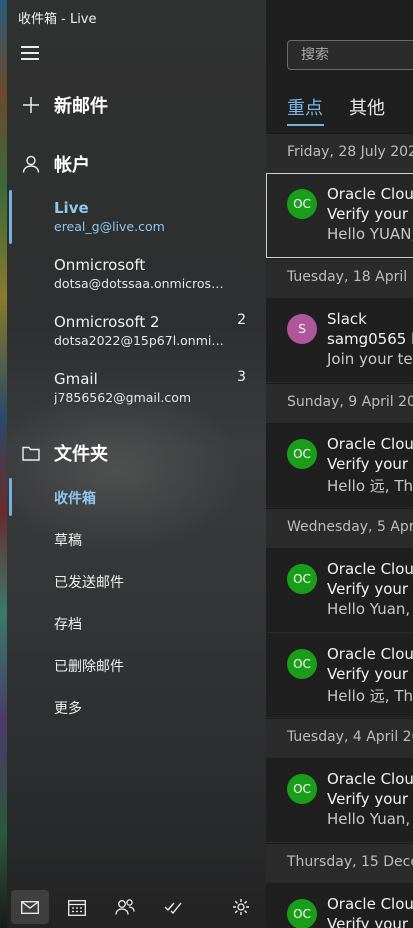 The width and height of the screenshot is (413, 928). I want to click on account-email: dotsa2022@15p67l.onmicrosoft.com, so click(140, 340).